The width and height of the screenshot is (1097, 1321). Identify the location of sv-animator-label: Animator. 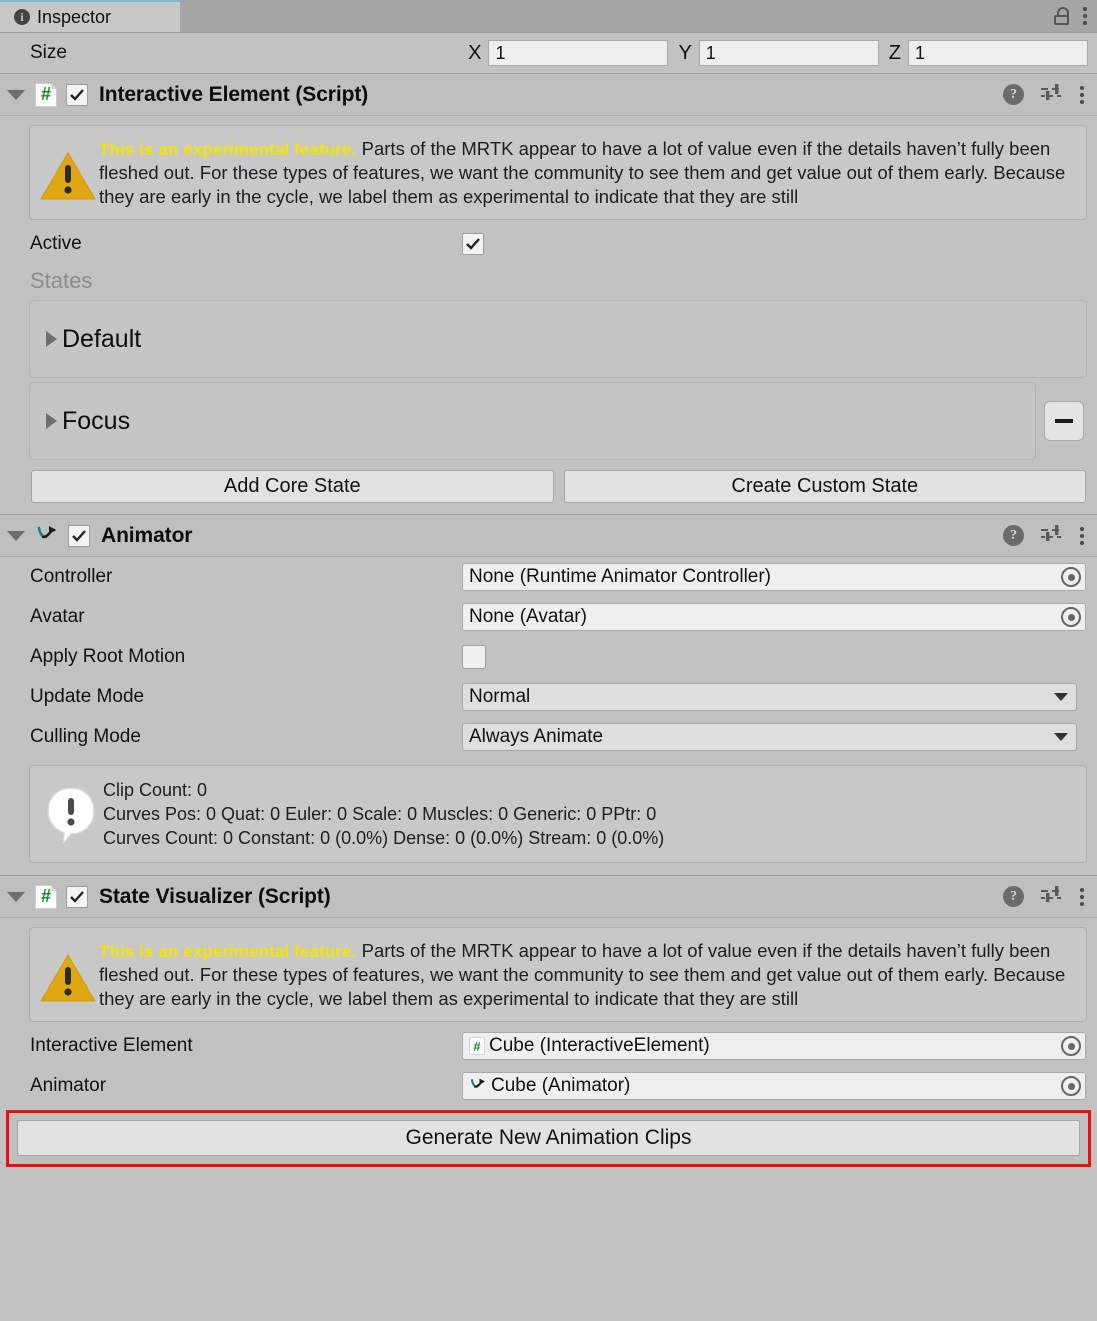
(68, 1085).